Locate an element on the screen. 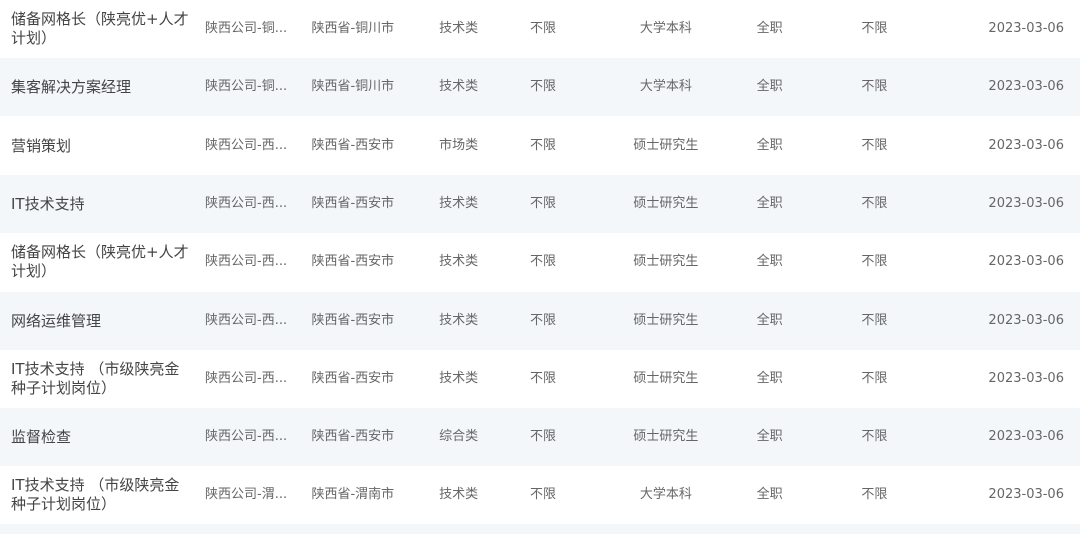  table-row-partial is located at coordinates (540, 529).